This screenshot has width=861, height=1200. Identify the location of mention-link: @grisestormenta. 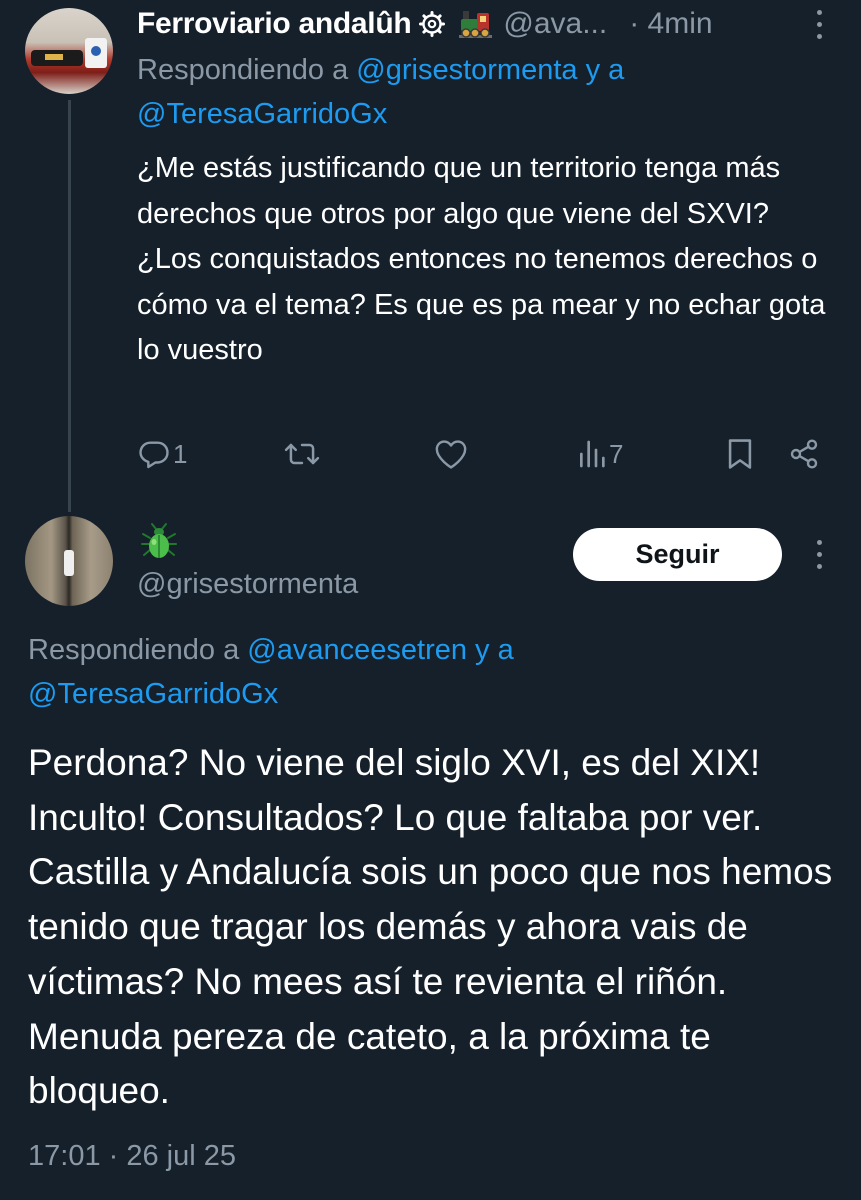
(466, 70).